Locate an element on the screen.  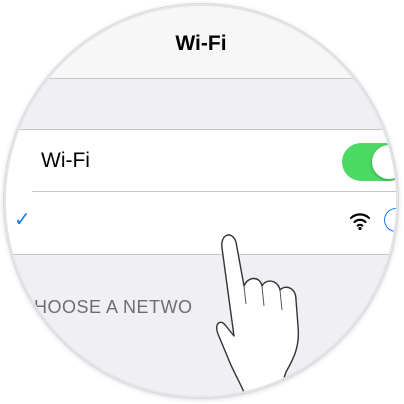
checkmark-icon: ✓ is located at coordinates (22, 220).